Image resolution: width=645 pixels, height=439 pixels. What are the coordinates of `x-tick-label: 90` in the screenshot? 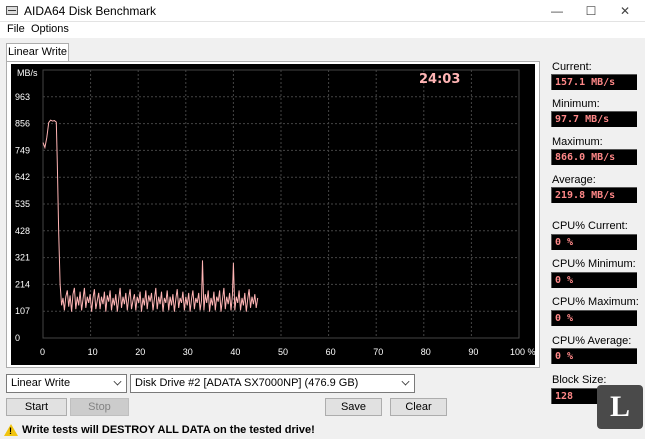 It's located at (473, 352).